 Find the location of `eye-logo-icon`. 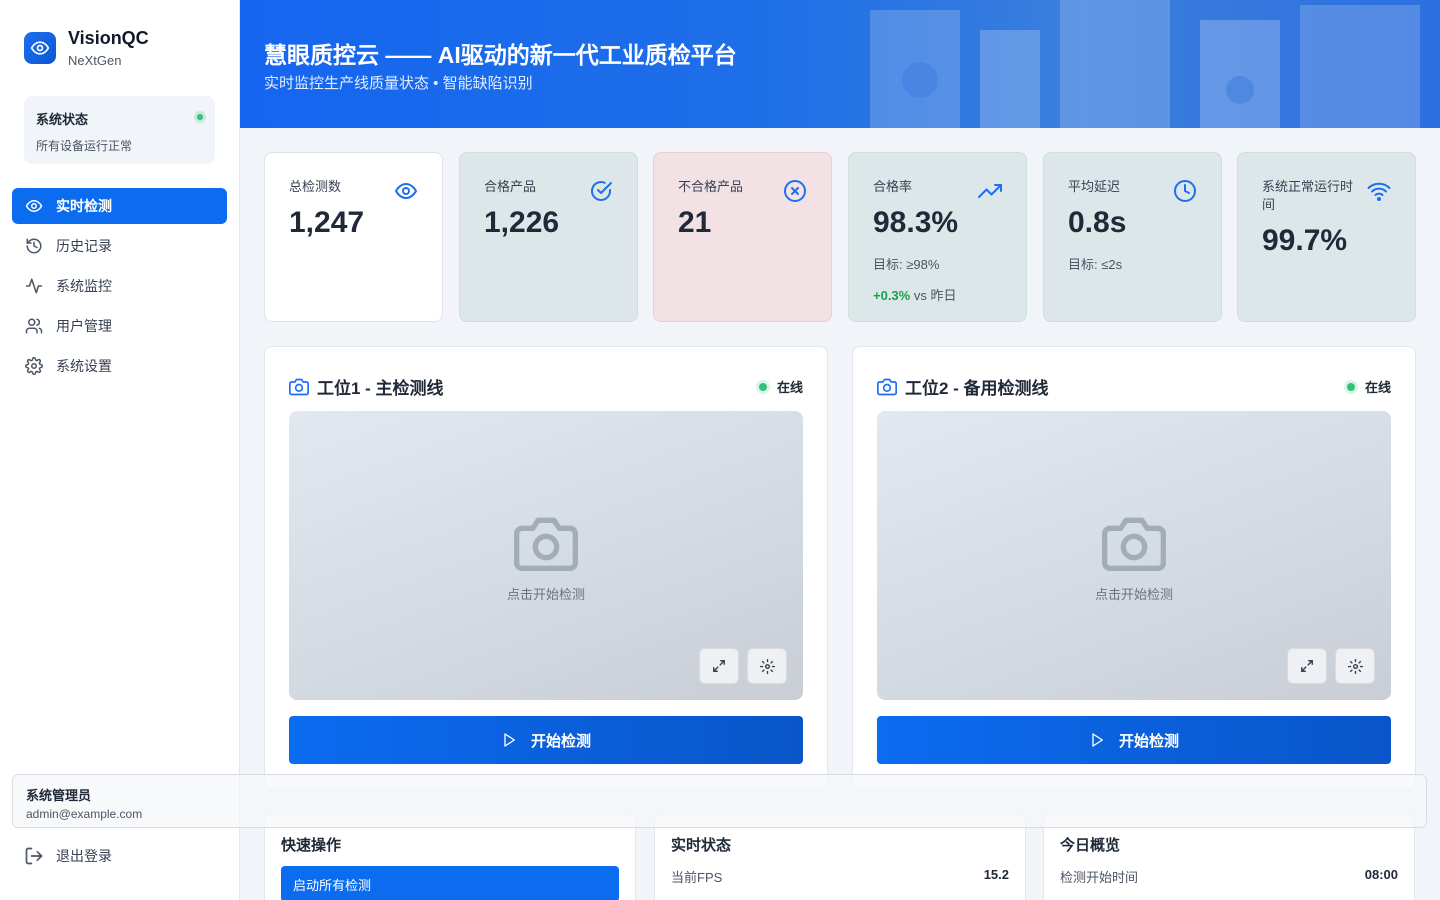

eye-logo-icon is located at coordinates (40, 48).